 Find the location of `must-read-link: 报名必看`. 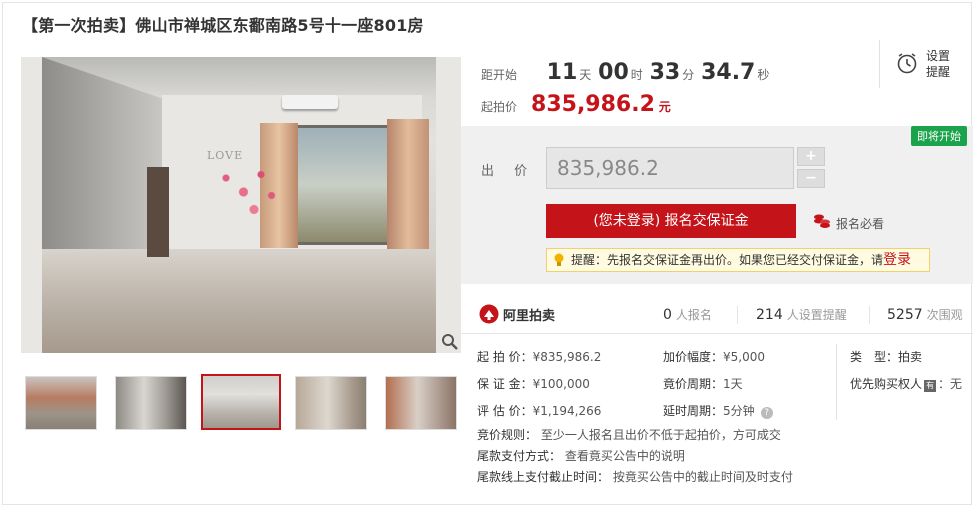

must-read-link: 报名必看 is located at coordinates (860, 223).